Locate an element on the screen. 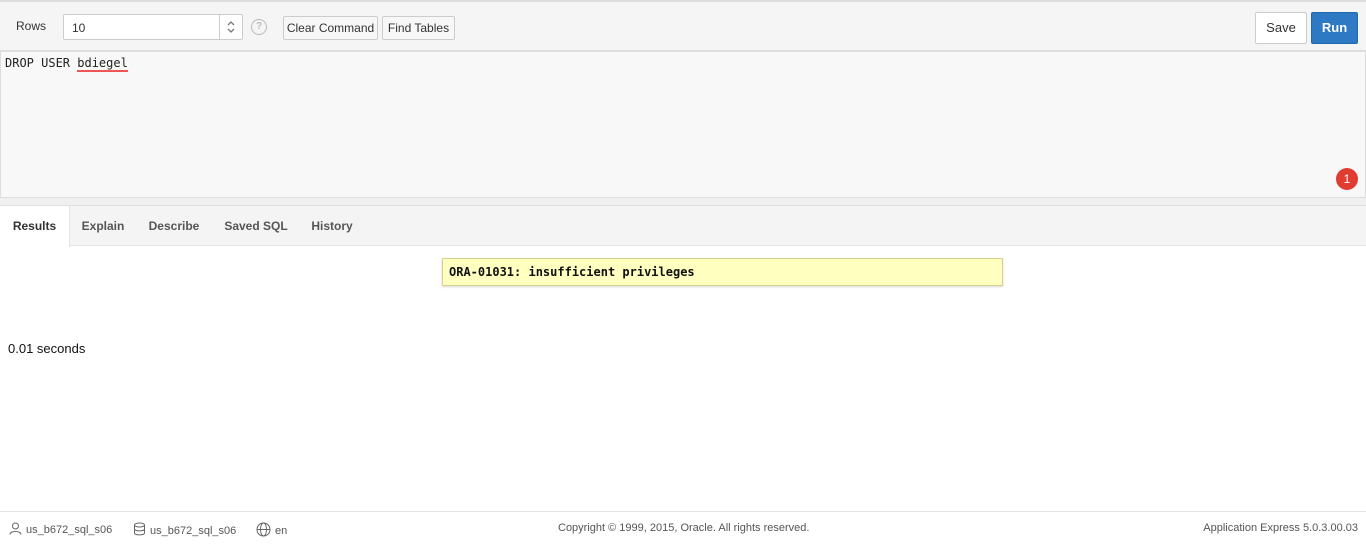 The height and width of the screenshot is (544, 1366). footer-user: us_b672_sql_s06 is located at coordinates (60, 530).